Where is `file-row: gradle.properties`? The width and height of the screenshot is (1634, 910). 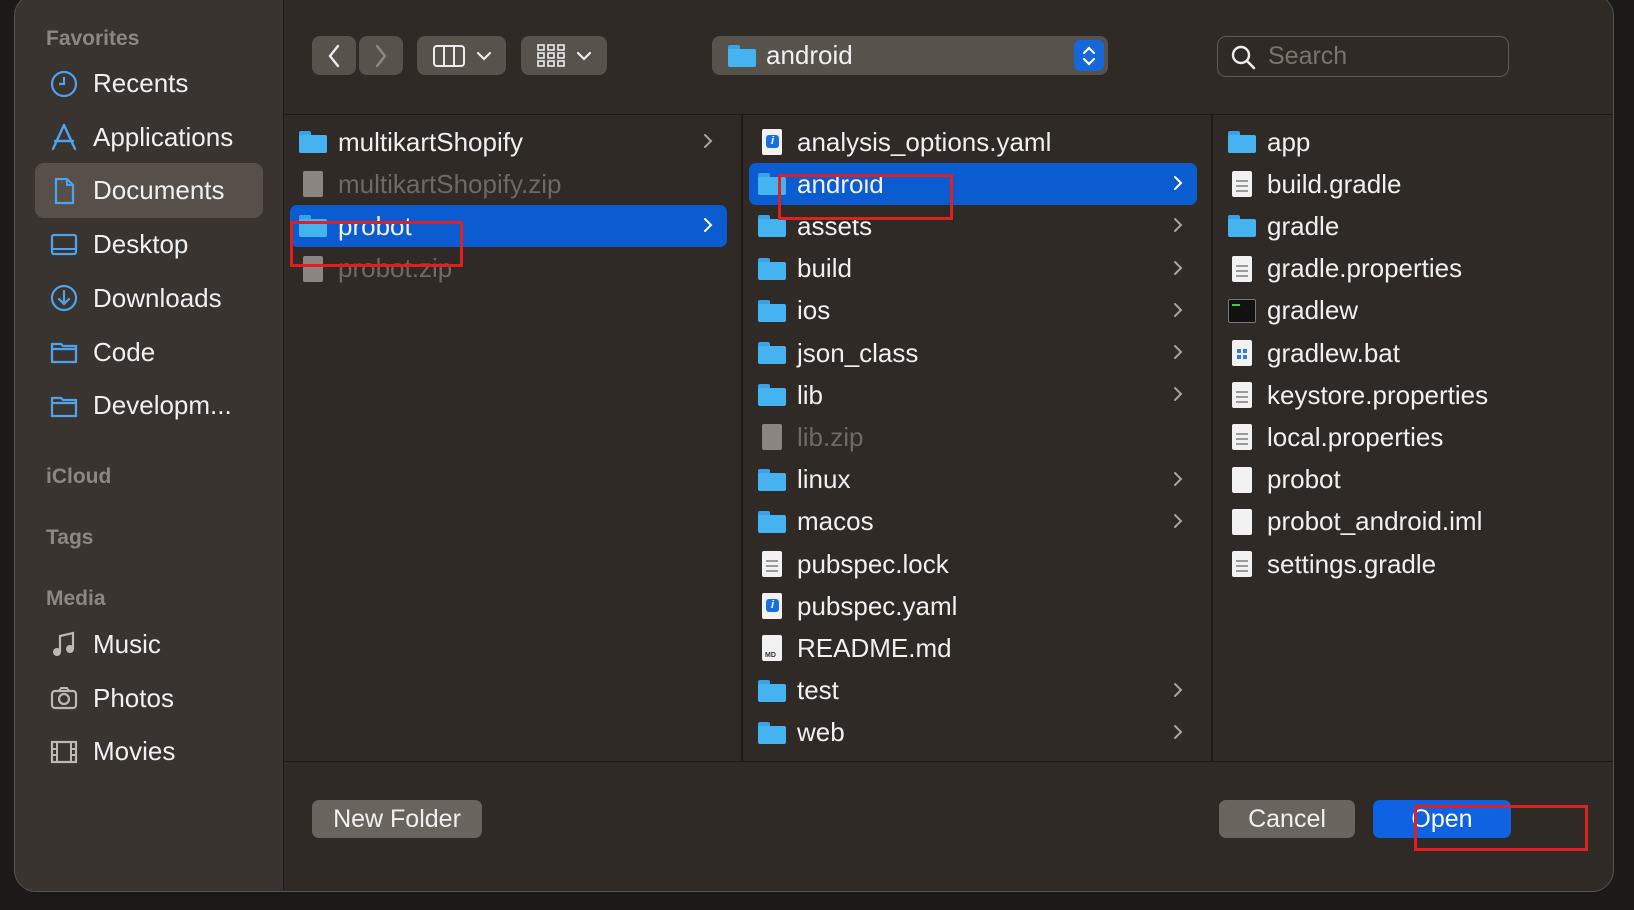
file-row: gradle.properties is located at coordinates (1408, 269).